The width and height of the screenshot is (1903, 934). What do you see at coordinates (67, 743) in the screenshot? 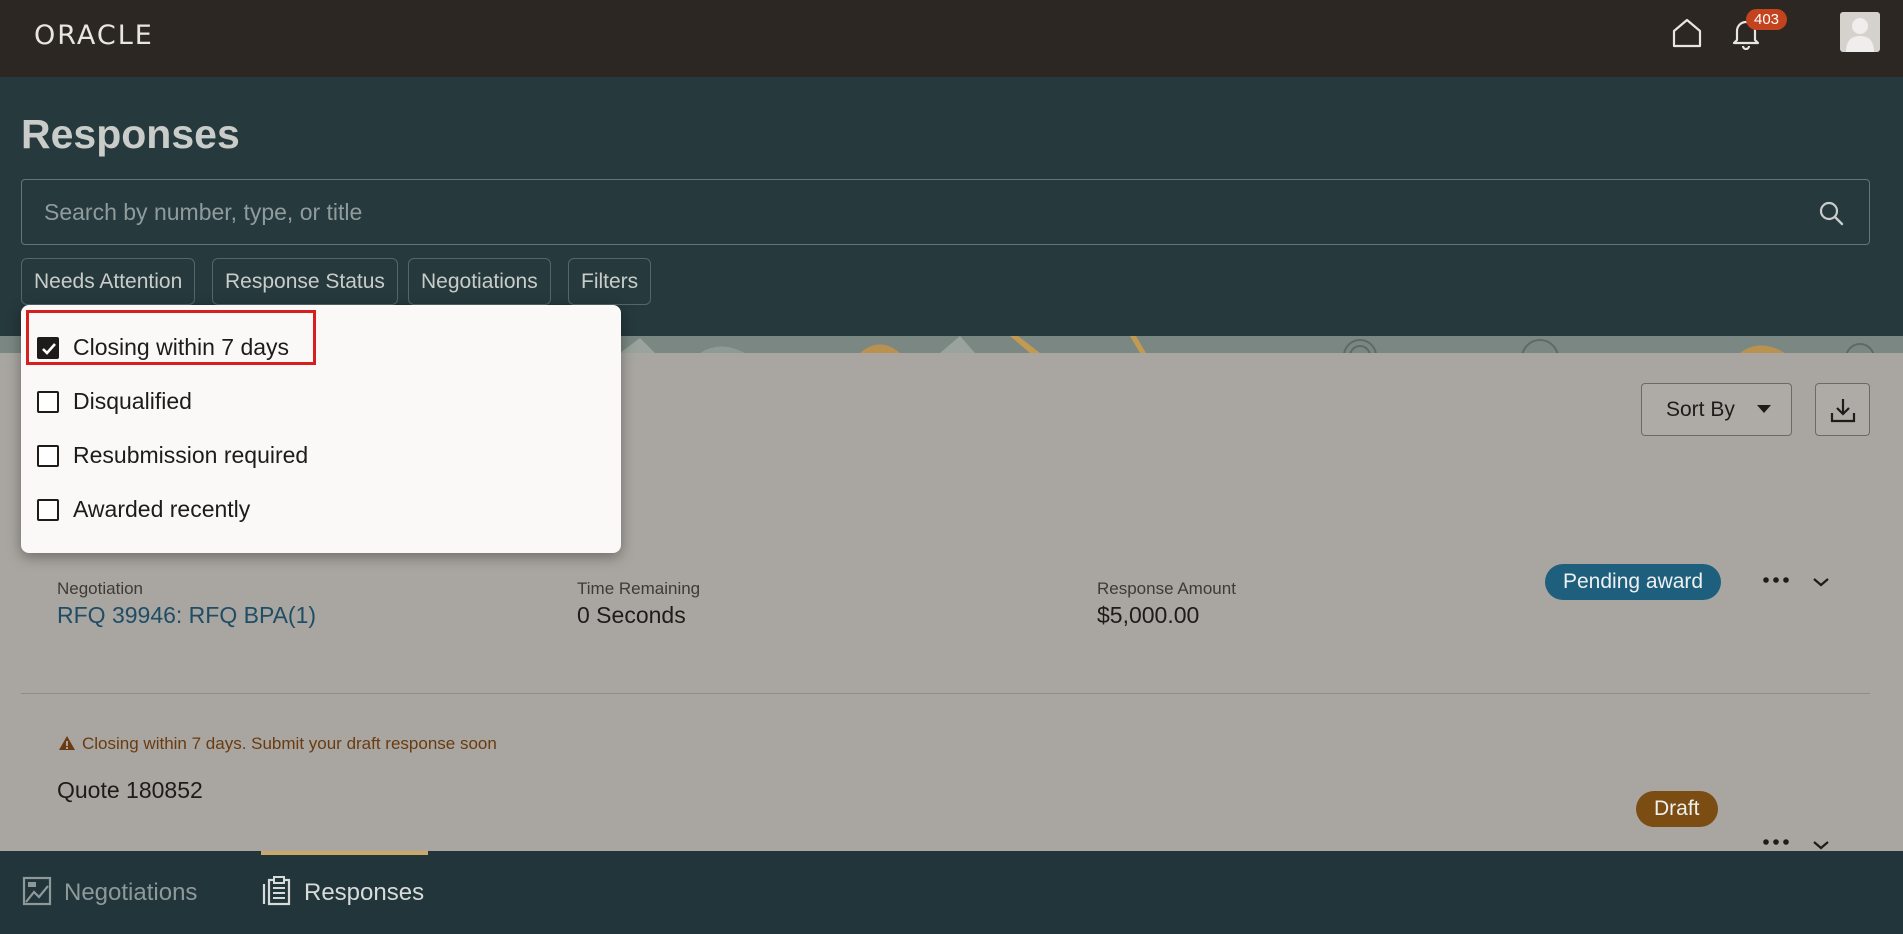
I see `warning-icon` at bounding box center [67, 743].